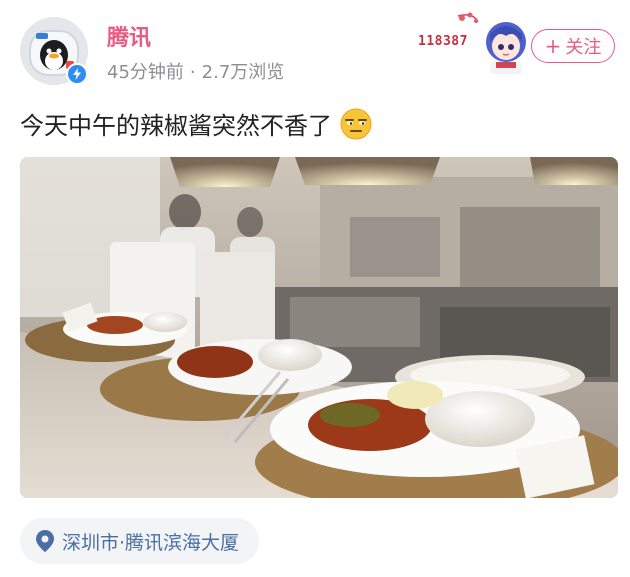 The height and width of the screenshot is (577, 630). What do you see at coordinates (443, 41) in the screenshot?
I see `sticker-number: 118387` at bounding box center [443, 41].